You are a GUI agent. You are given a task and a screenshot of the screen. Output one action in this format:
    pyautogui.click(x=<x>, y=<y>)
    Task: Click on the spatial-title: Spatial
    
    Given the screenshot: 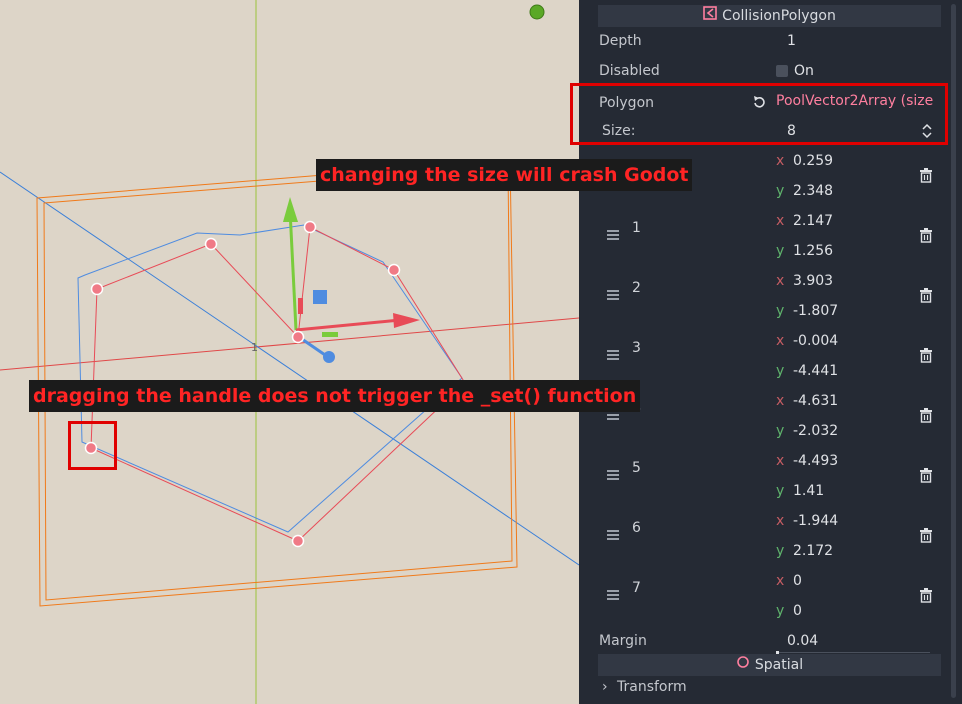 What is the action you would take?
    pyautogui.click(x=779, y=665)
    